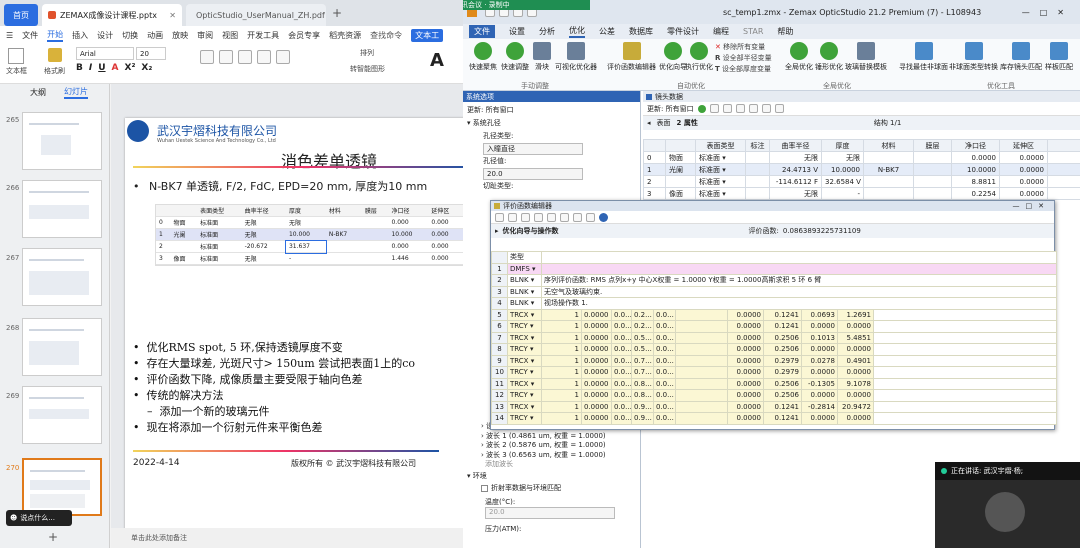  What do you see at coordinates (829, 57) in the screenshot?
I see `hammer-opt-button: 锤形优化` at bounding box center [829, 57].